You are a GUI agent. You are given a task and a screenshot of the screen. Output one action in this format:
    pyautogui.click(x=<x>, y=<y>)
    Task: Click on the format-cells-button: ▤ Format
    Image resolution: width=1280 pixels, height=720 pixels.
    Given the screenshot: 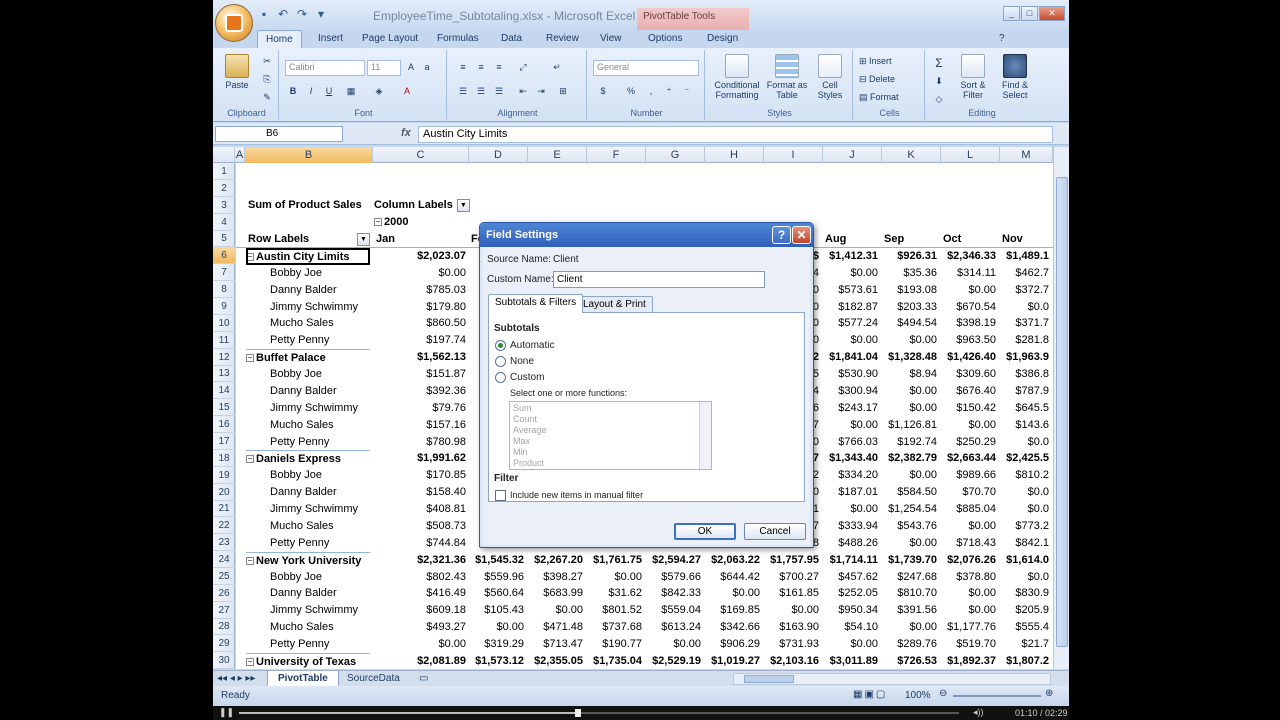 What is the action you would take?
    pyautogui.click(x=889, y=97)
    